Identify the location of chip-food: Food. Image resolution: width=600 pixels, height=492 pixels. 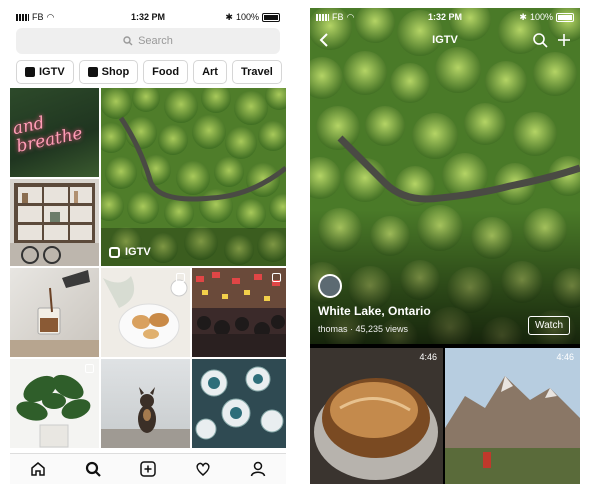
(166, 72).